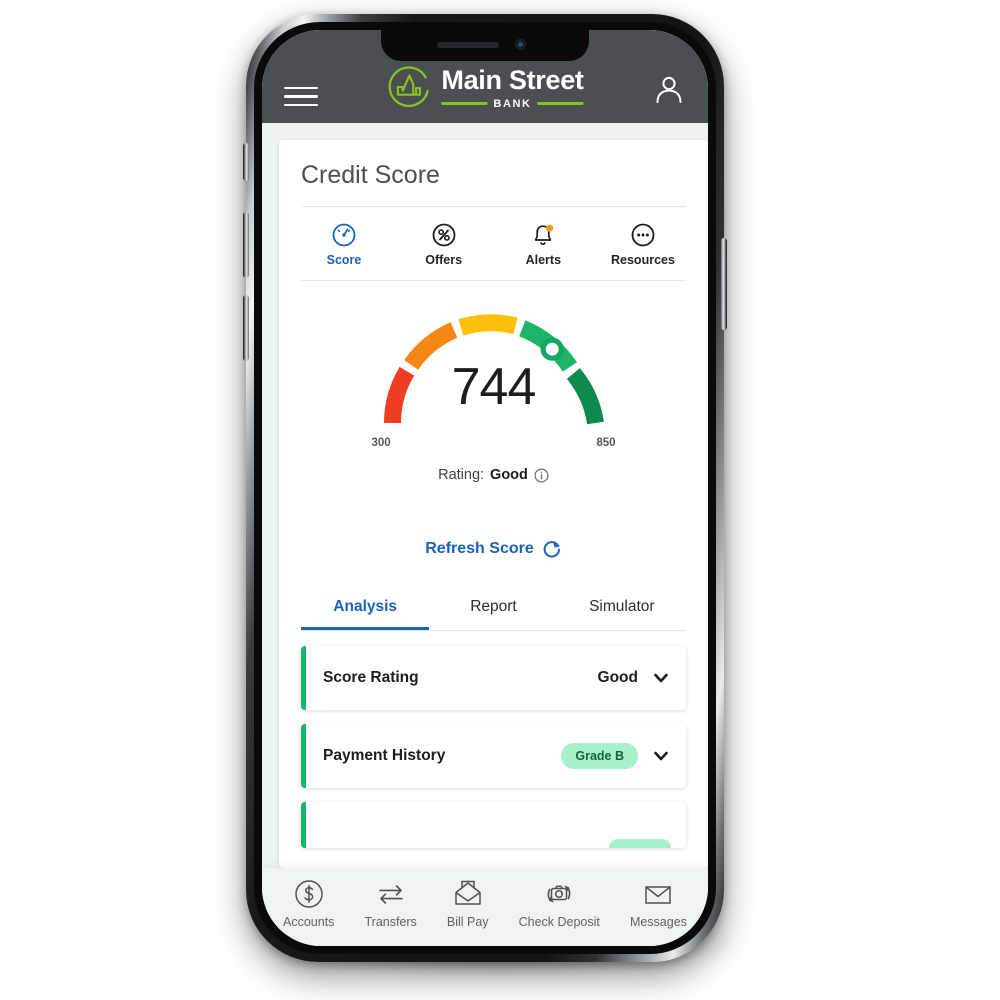 Image resolution: width=1000 pixels, height=1000 pixels. I want to click on analysis-tabs: Analysis Report Simulator, so click(493, 610).